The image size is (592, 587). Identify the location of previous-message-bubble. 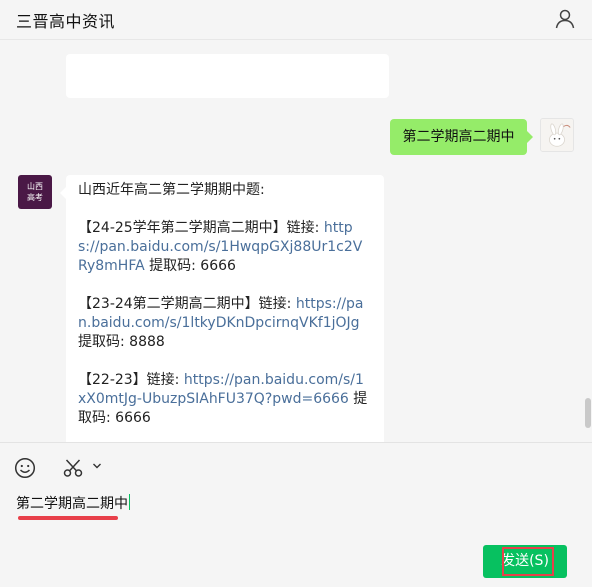
(227, 76).